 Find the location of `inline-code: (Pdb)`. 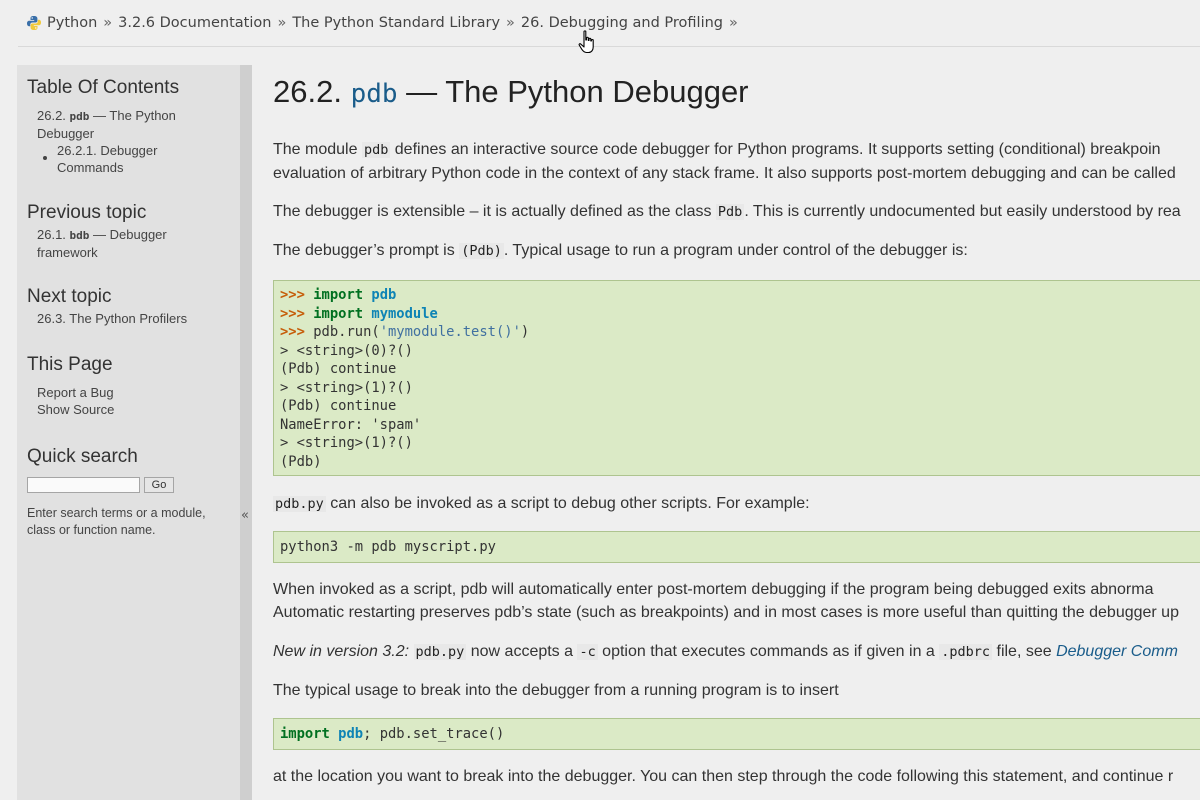

inline-code: (Pdb) is located at coordinates (481, 251).